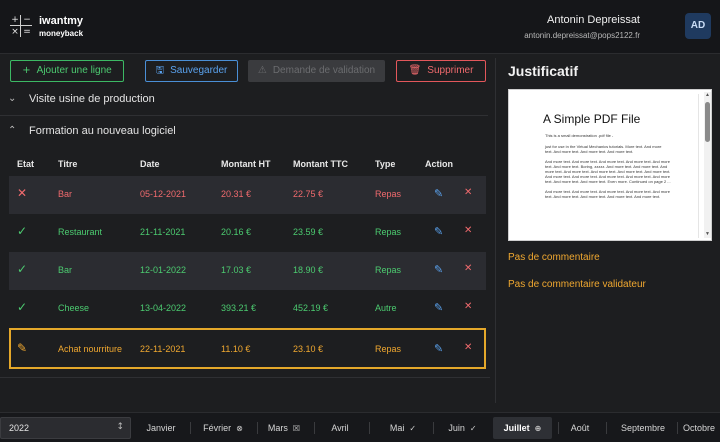 This screenshot has height=442, width=720. What do you see at coordinates (21, 26) in the screenshot?
I see `calculator-logo-icon: + − × =` at bounding box center [21, 26].